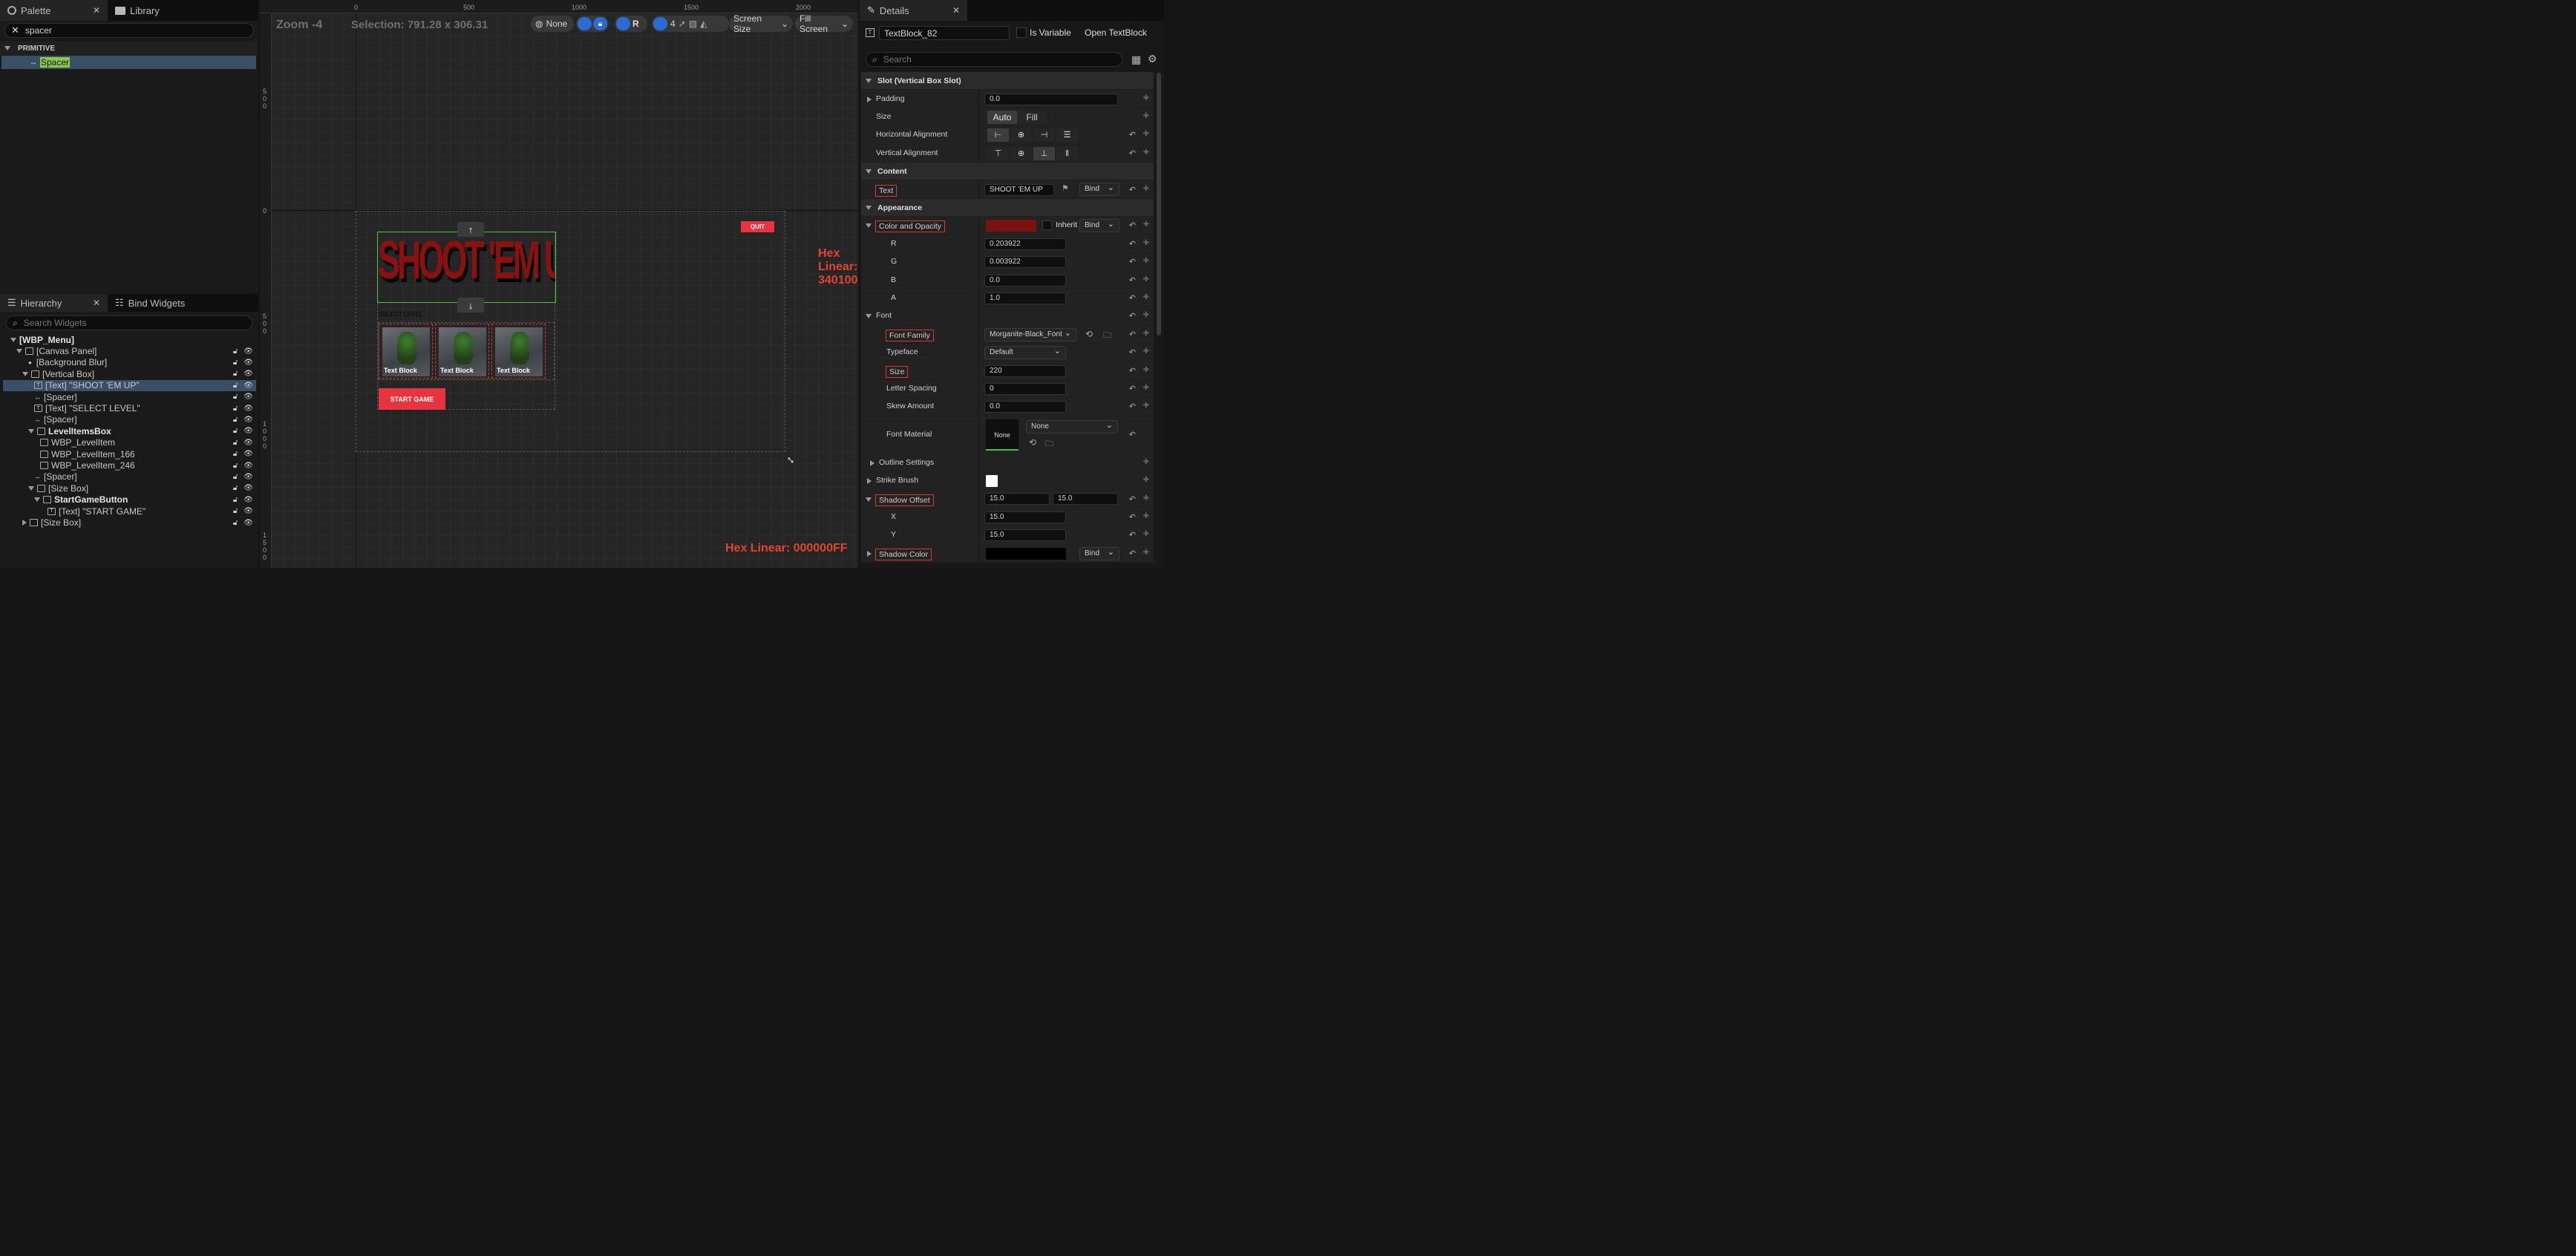  I want to click on localize-flag-icon: ⚑, so click(1065, 188).